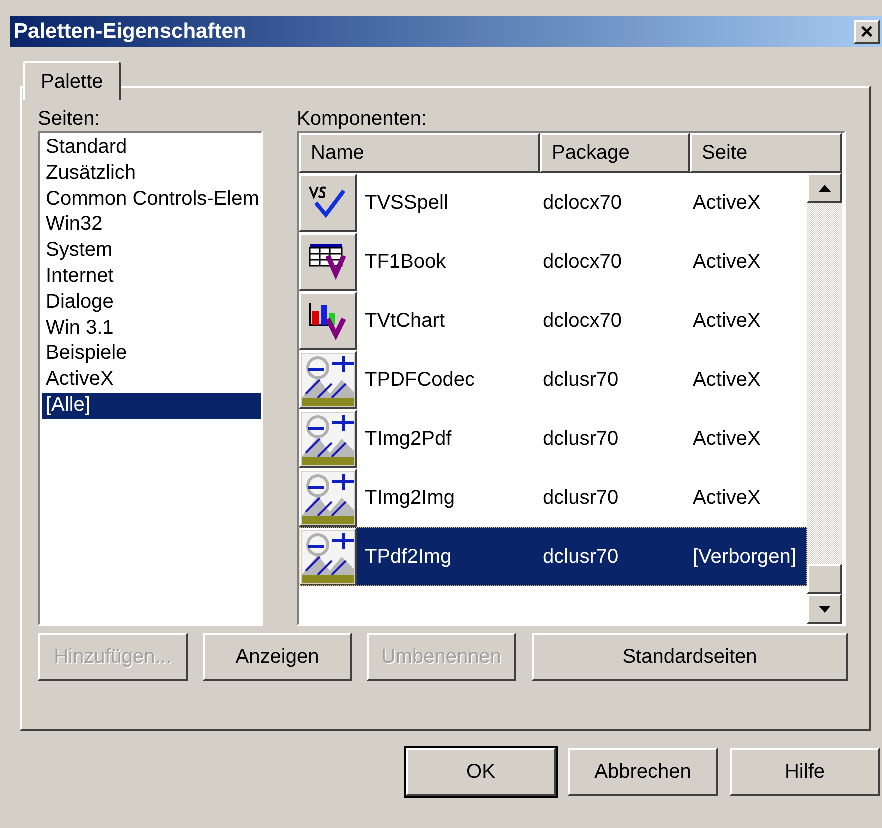 Image resolution: width=882 pixels, height=828 pixels. Describe the element at coordinates (72, 80) in the screenshot. I see `tab: Palette` at that location.